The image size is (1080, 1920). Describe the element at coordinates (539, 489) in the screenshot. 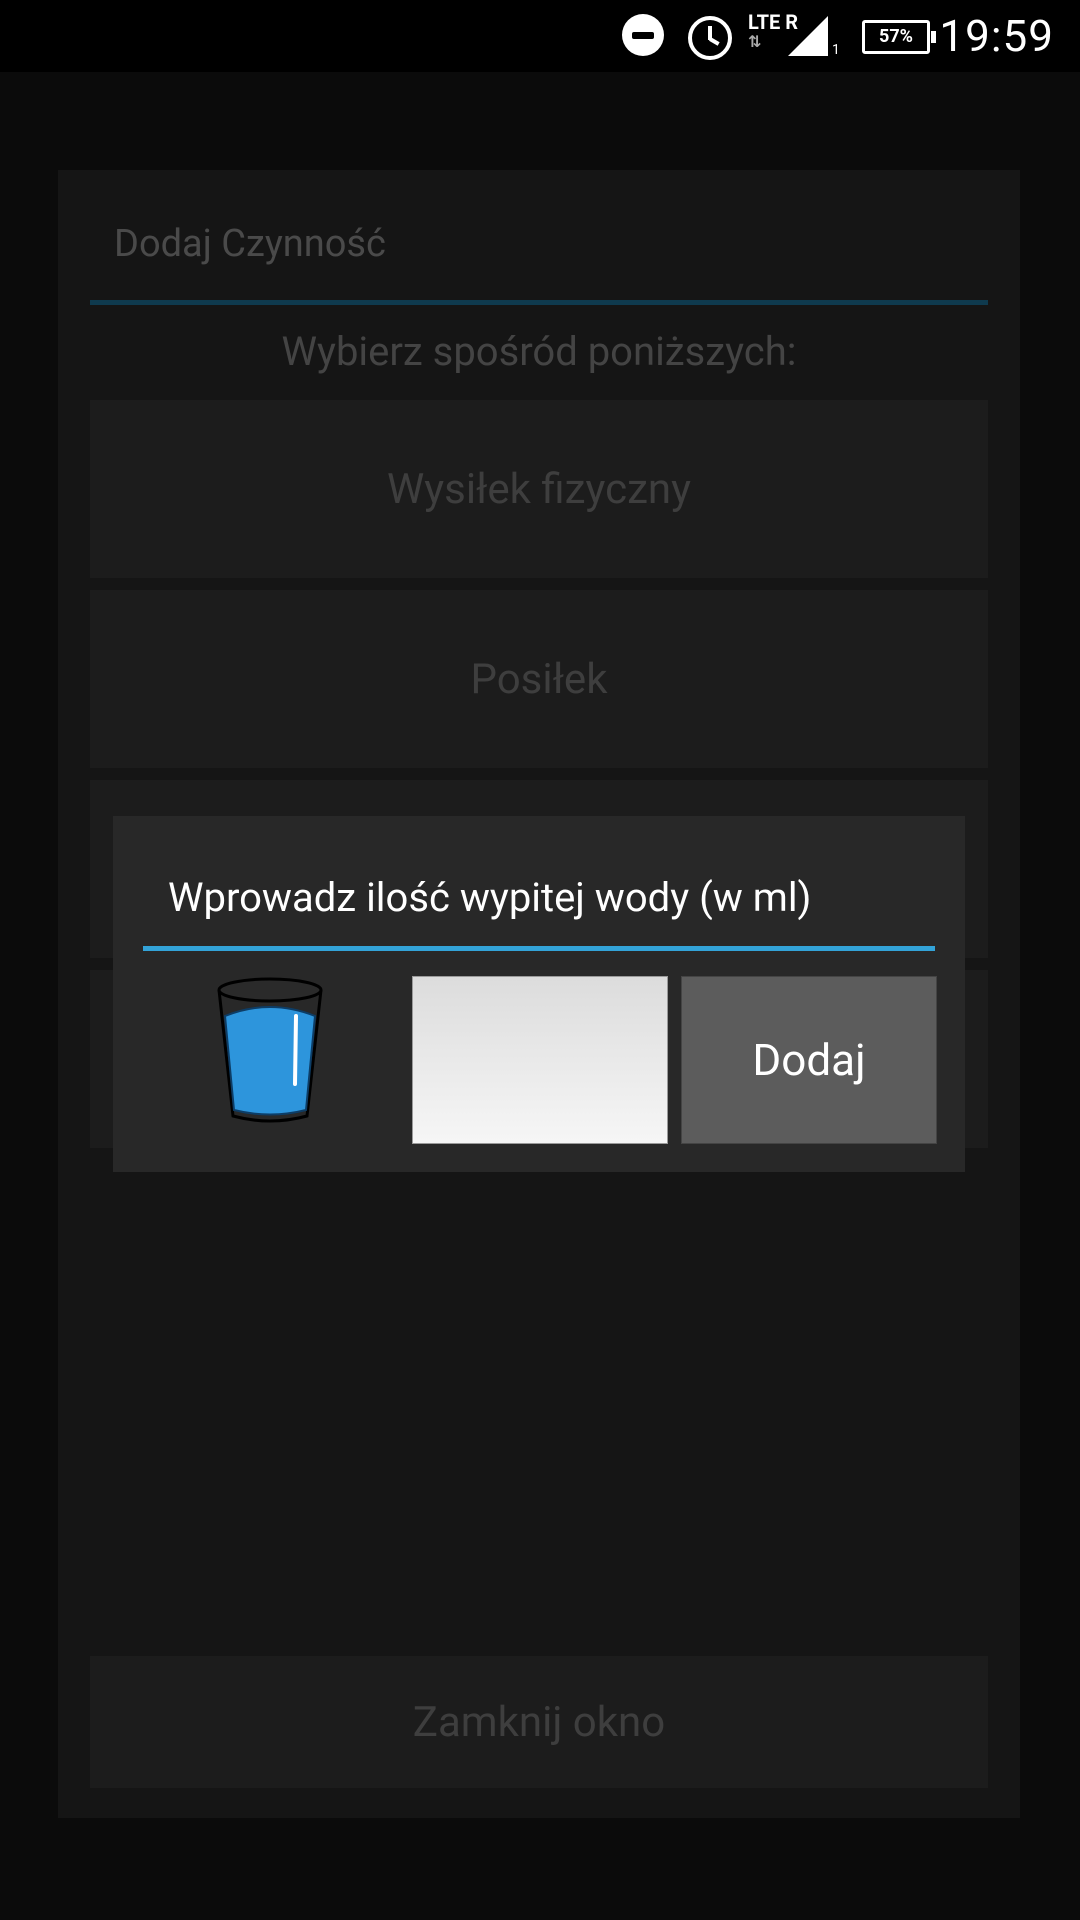

I see `physical-activity-button: Wysiłek fizyczny` at that location.